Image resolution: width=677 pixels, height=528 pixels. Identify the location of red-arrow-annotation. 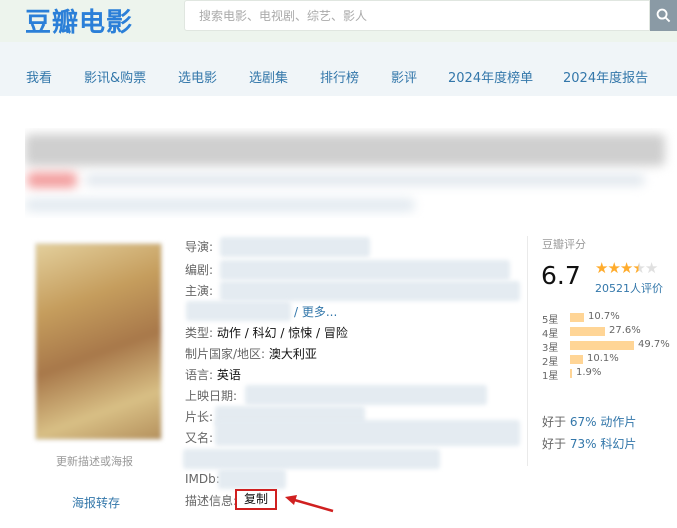
(309, 504).